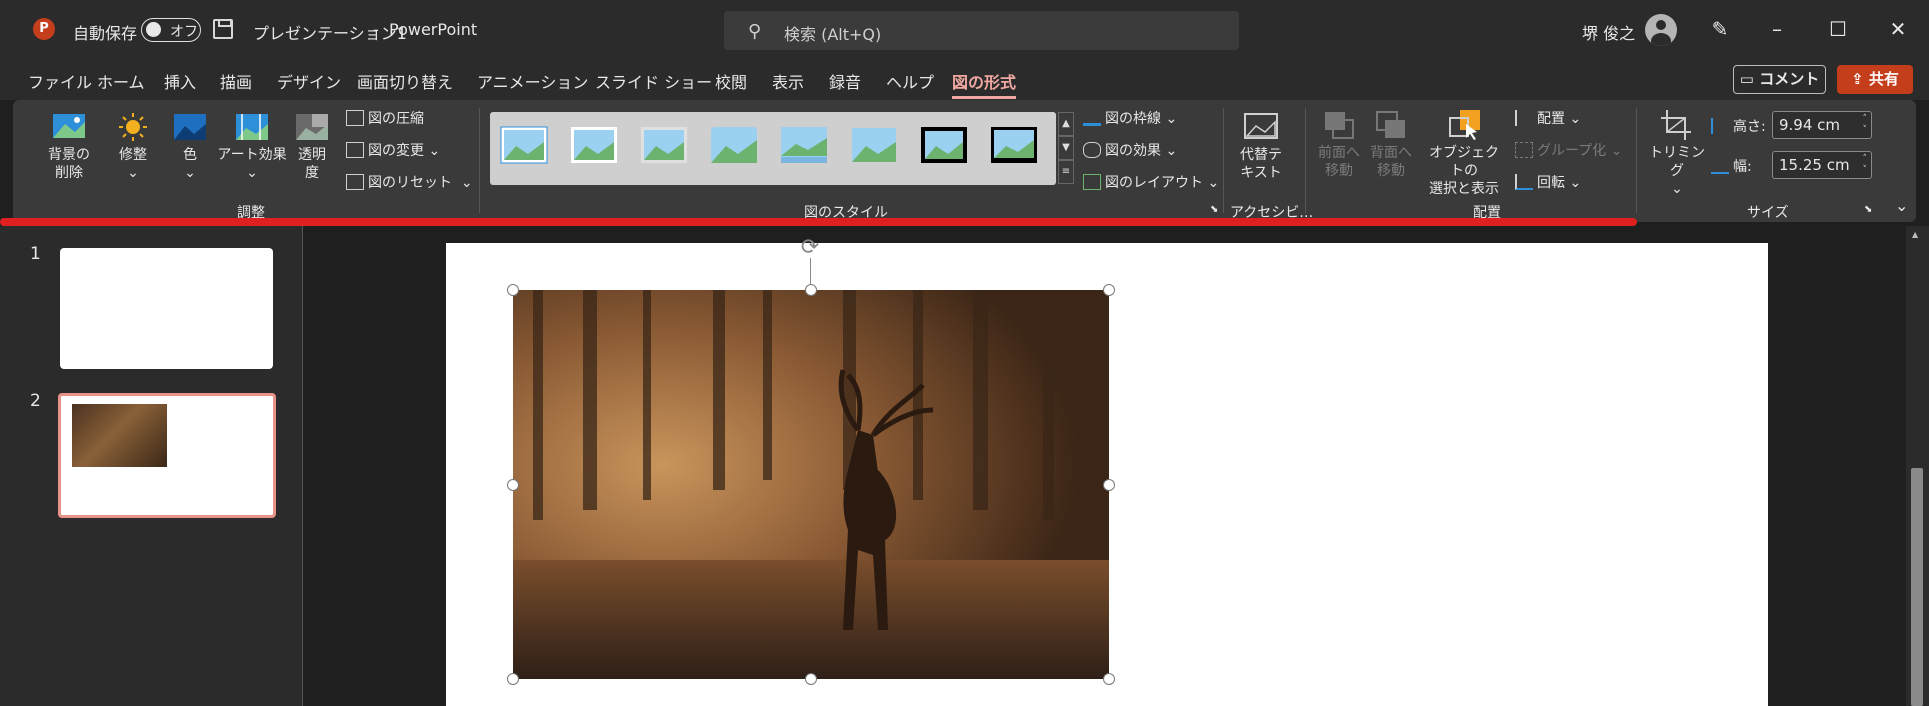 This screenshot has width=1929, height=706. Describe the element at coordinates (810, 271) in the screenshot. I see `rotate-handle-stem` at that location.